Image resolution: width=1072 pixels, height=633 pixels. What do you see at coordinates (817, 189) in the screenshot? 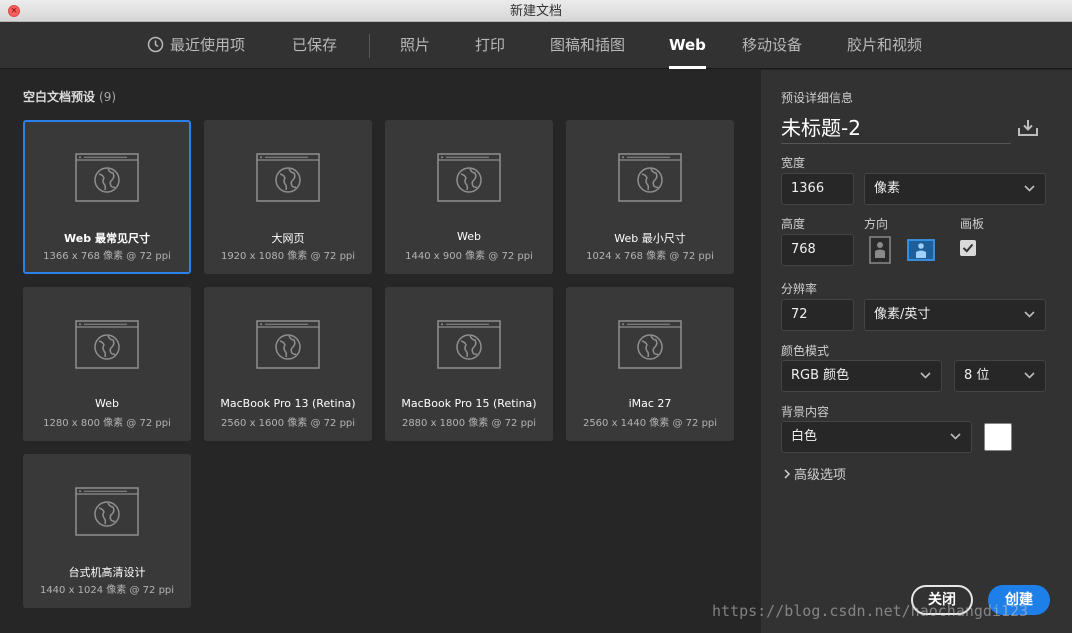
I see `width-input: 1366` at bounding box center [817, 189].